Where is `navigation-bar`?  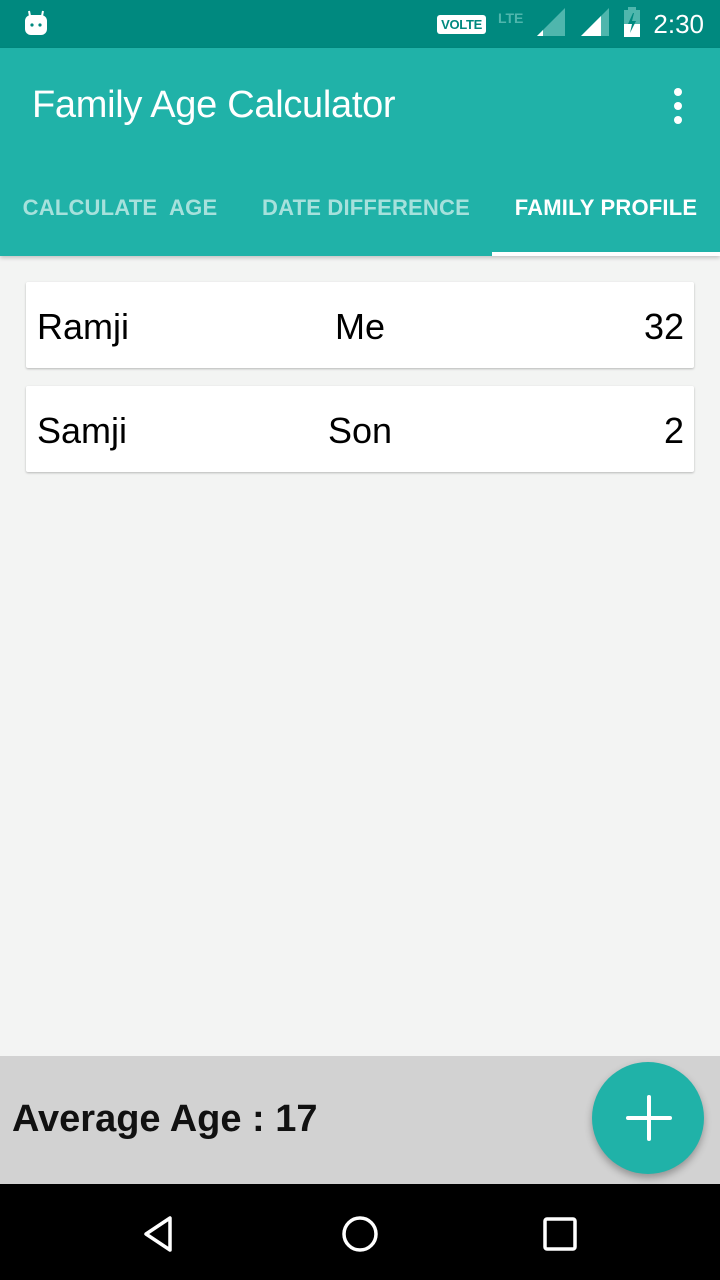
navigation-bar is located at coordinates (360, 1232).